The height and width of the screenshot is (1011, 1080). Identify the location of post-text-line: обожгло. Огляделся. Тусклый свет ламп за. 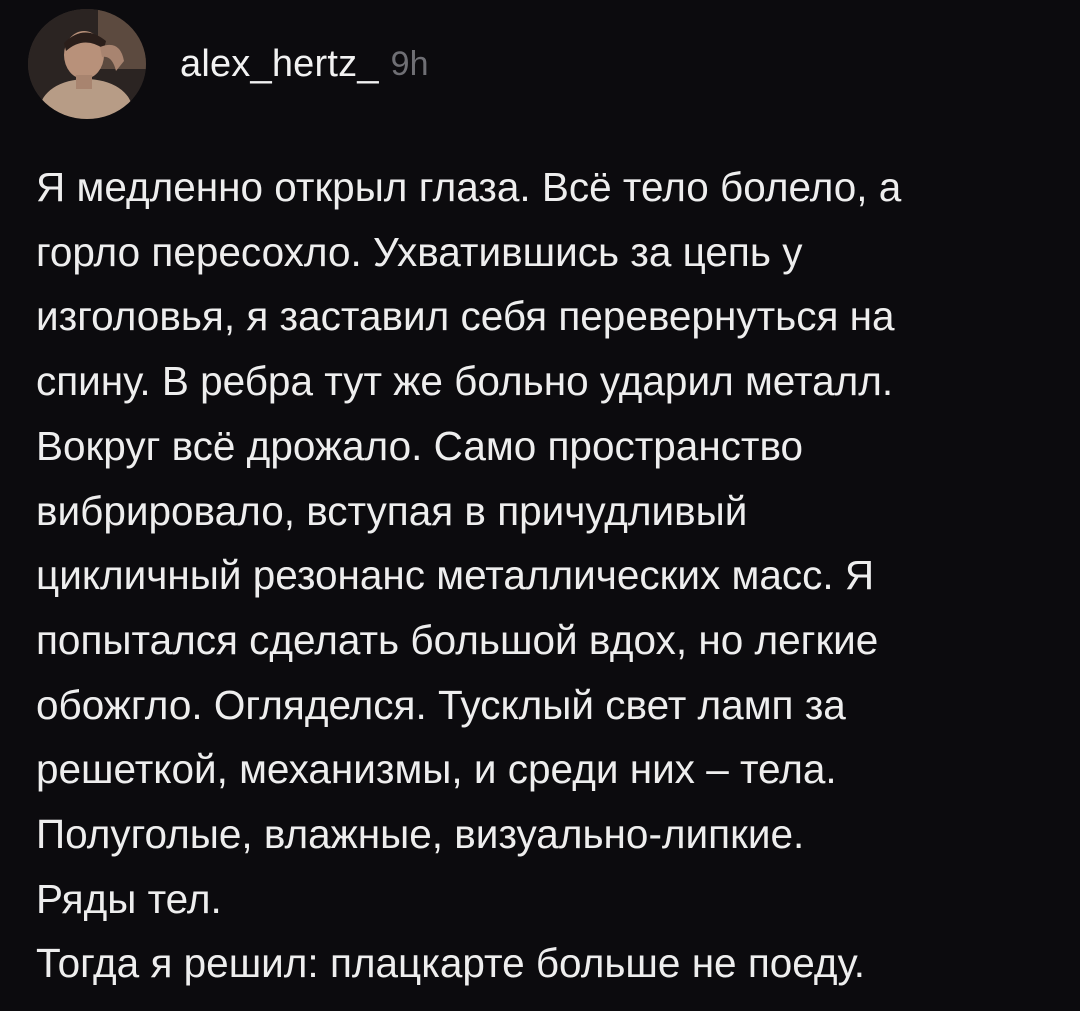
(441, 704).